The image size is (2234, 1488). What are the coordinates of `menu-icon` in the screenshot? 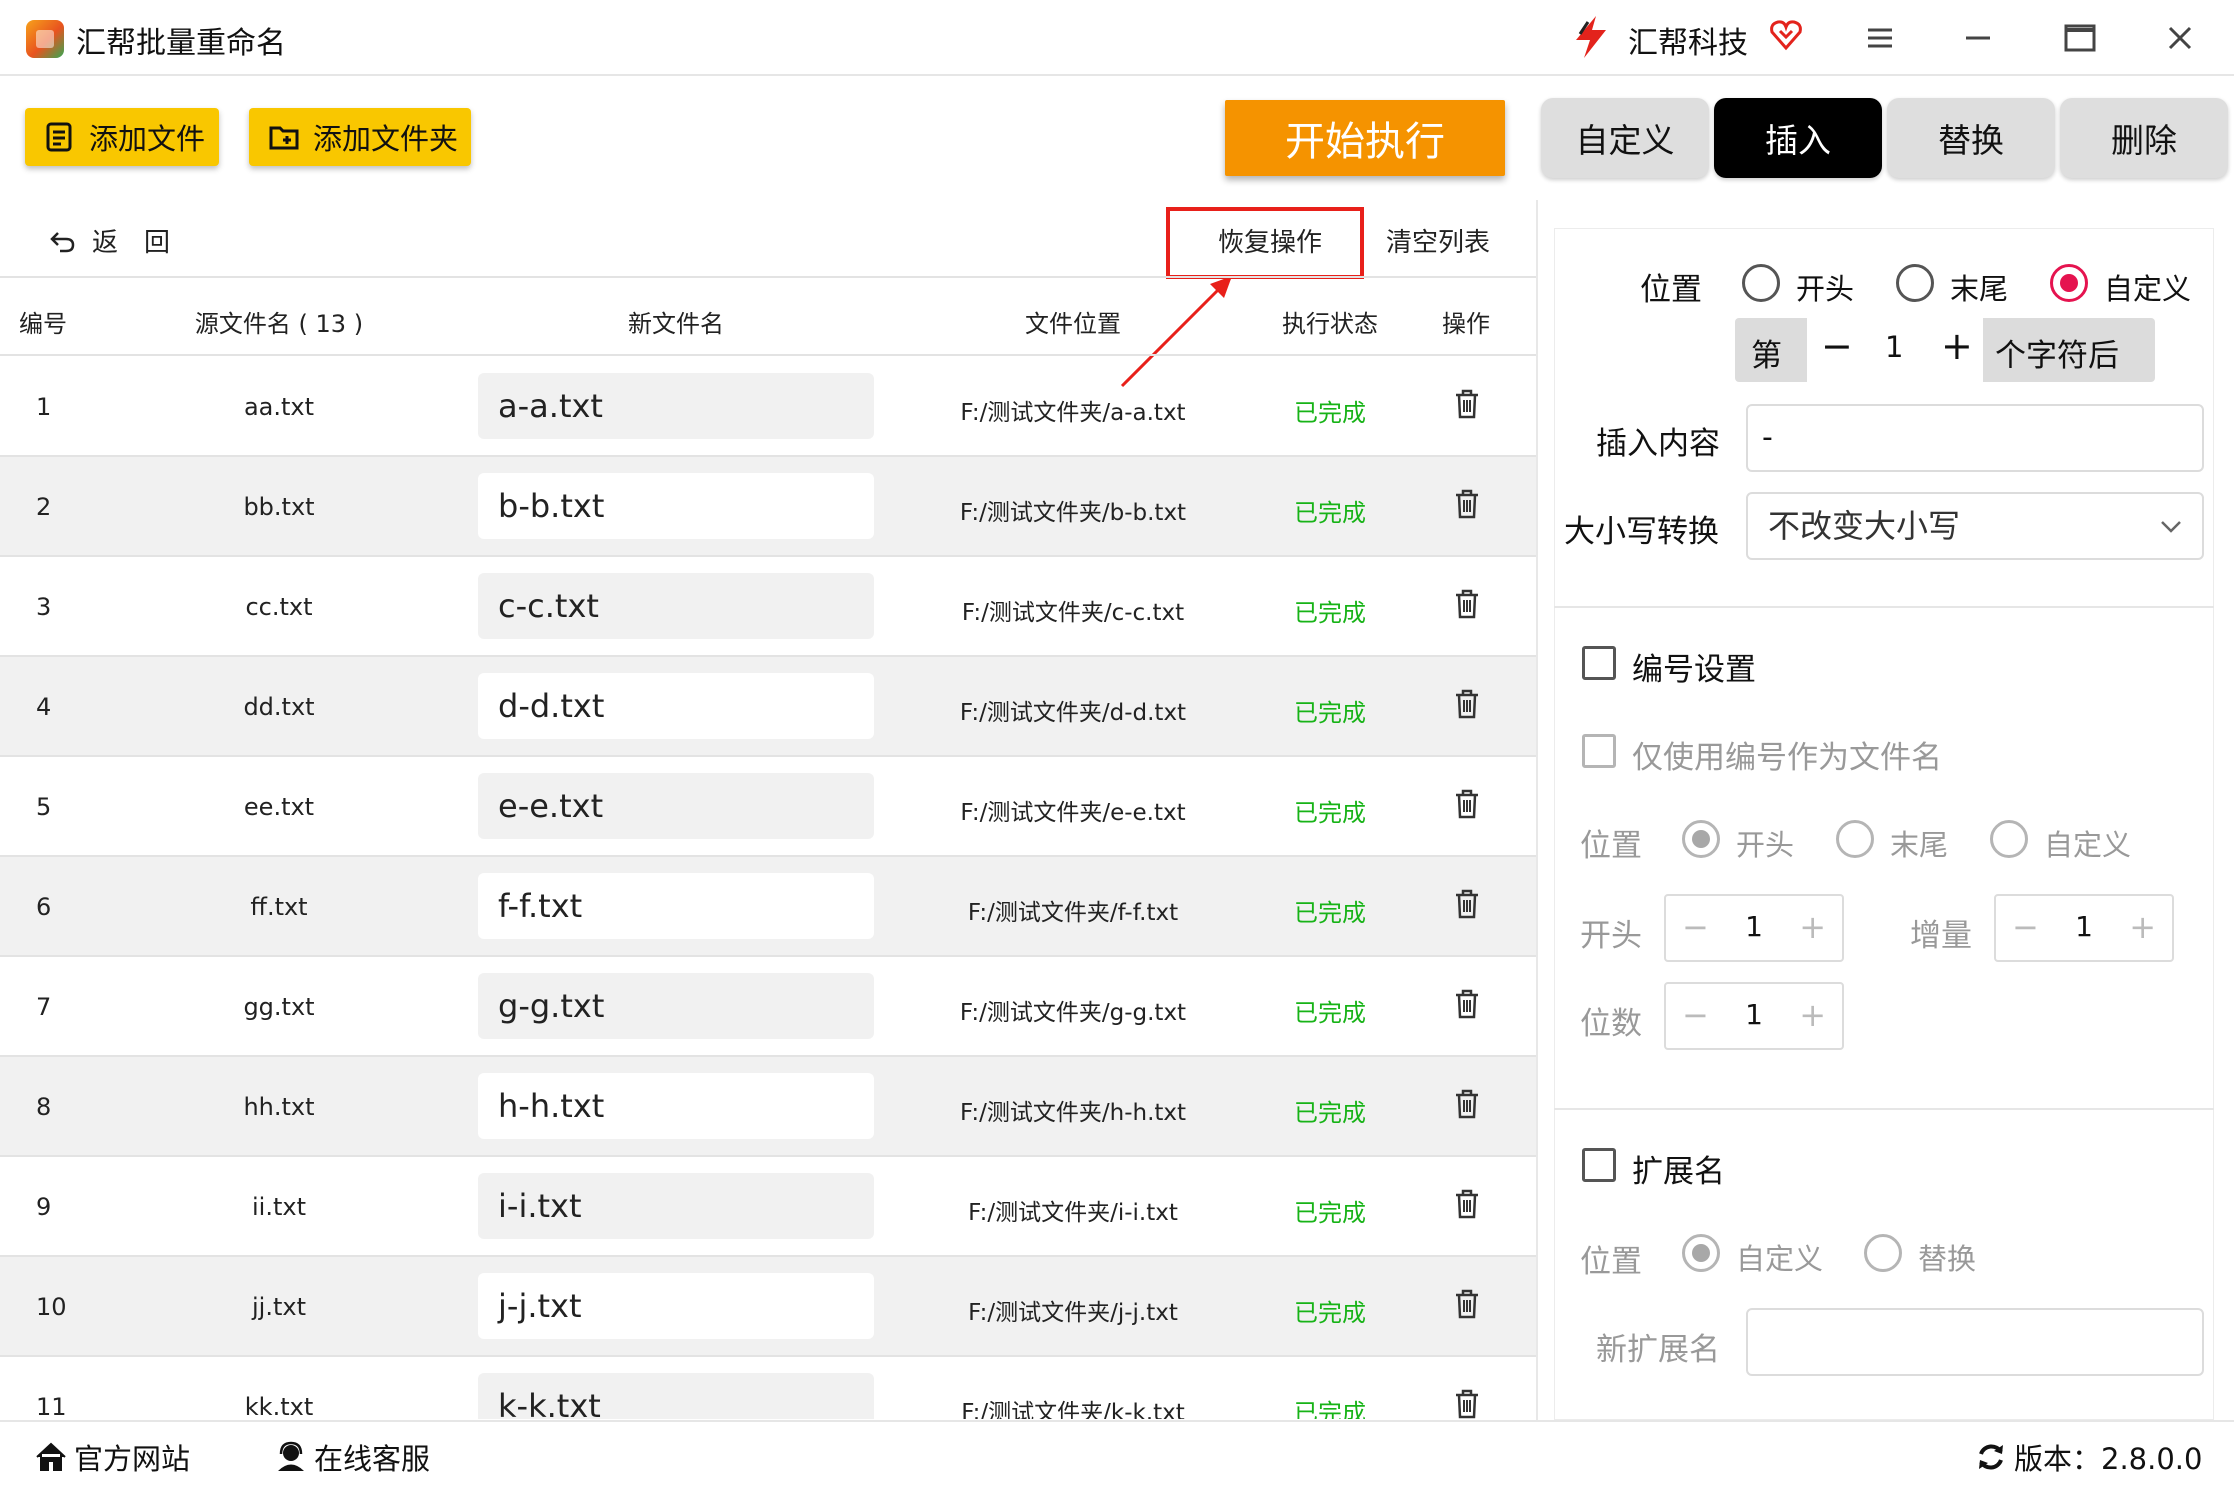 It's located at (1880, 38).